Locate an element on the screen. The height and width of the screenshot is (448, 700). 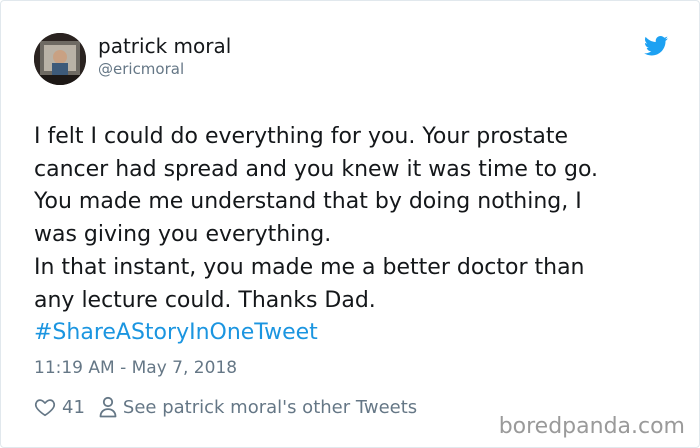
watermark: boredpanda.com is located at coordinates (591, 426).